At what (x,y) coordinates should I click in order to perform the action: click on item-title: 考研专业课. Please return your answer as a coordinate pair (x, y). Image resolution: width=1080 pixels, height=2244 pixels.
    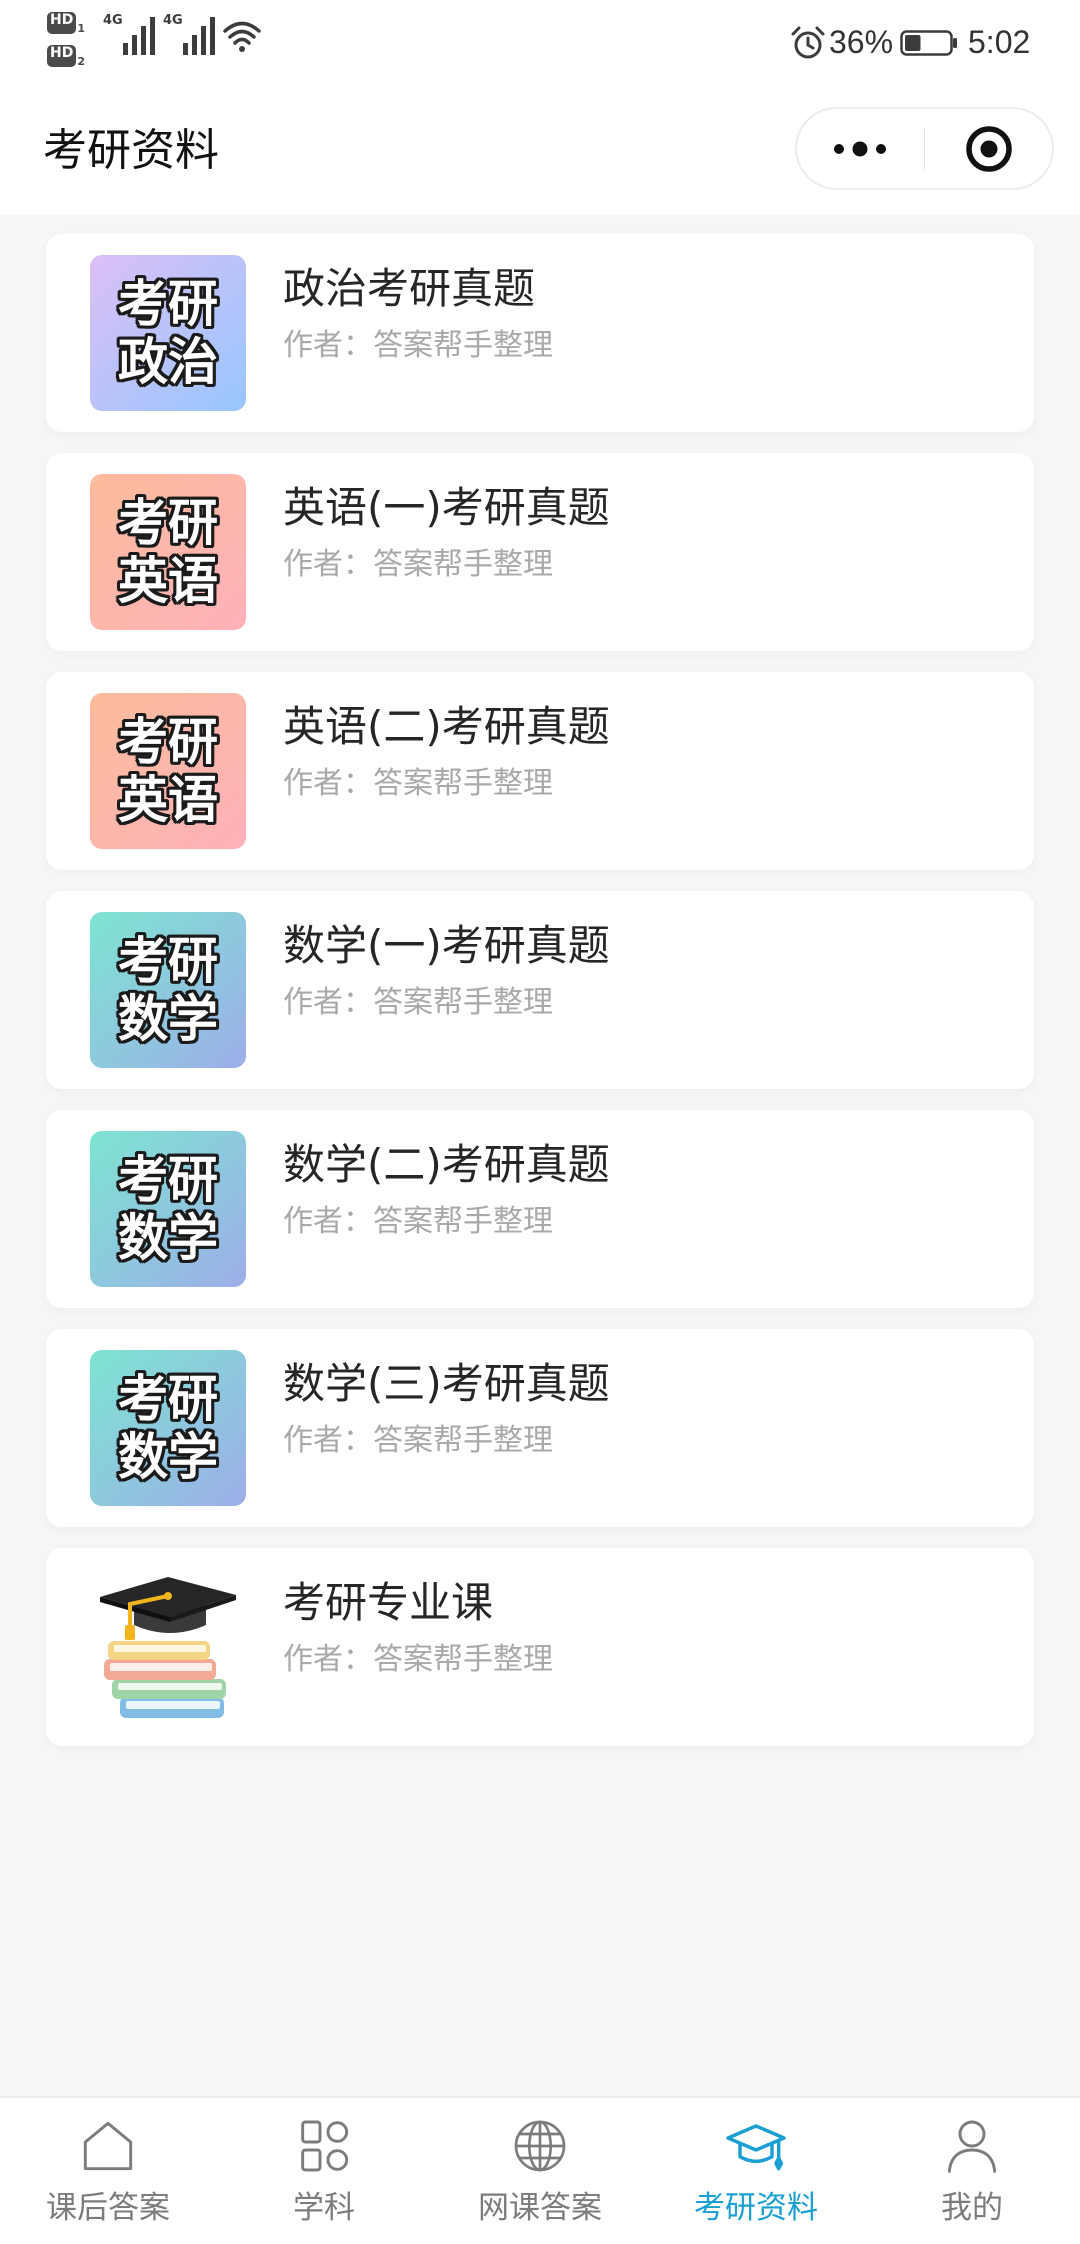
    Looking at the image, I should click on (388, 1602).